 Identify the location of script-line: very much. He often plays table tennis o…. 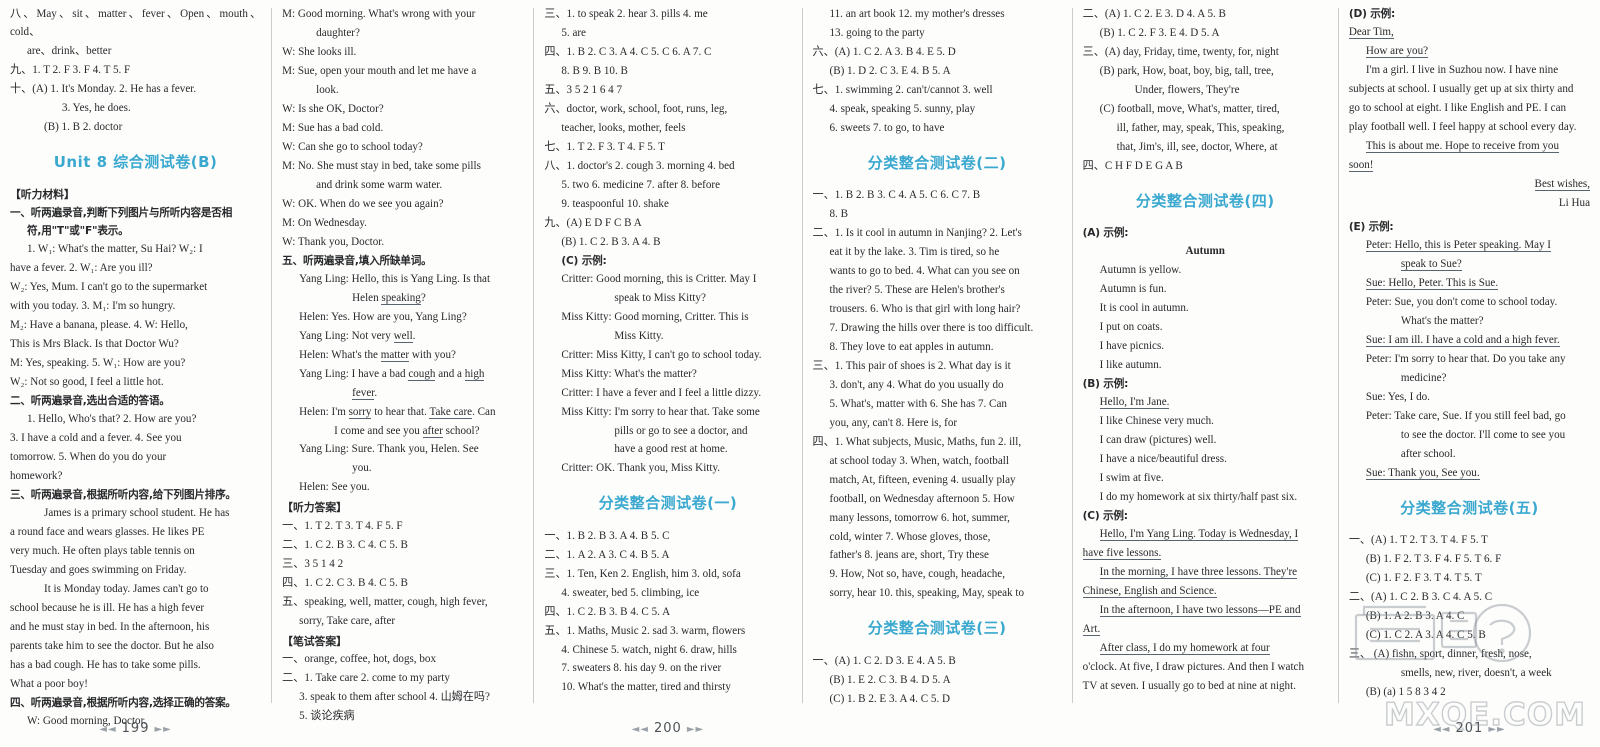
(102, 550).